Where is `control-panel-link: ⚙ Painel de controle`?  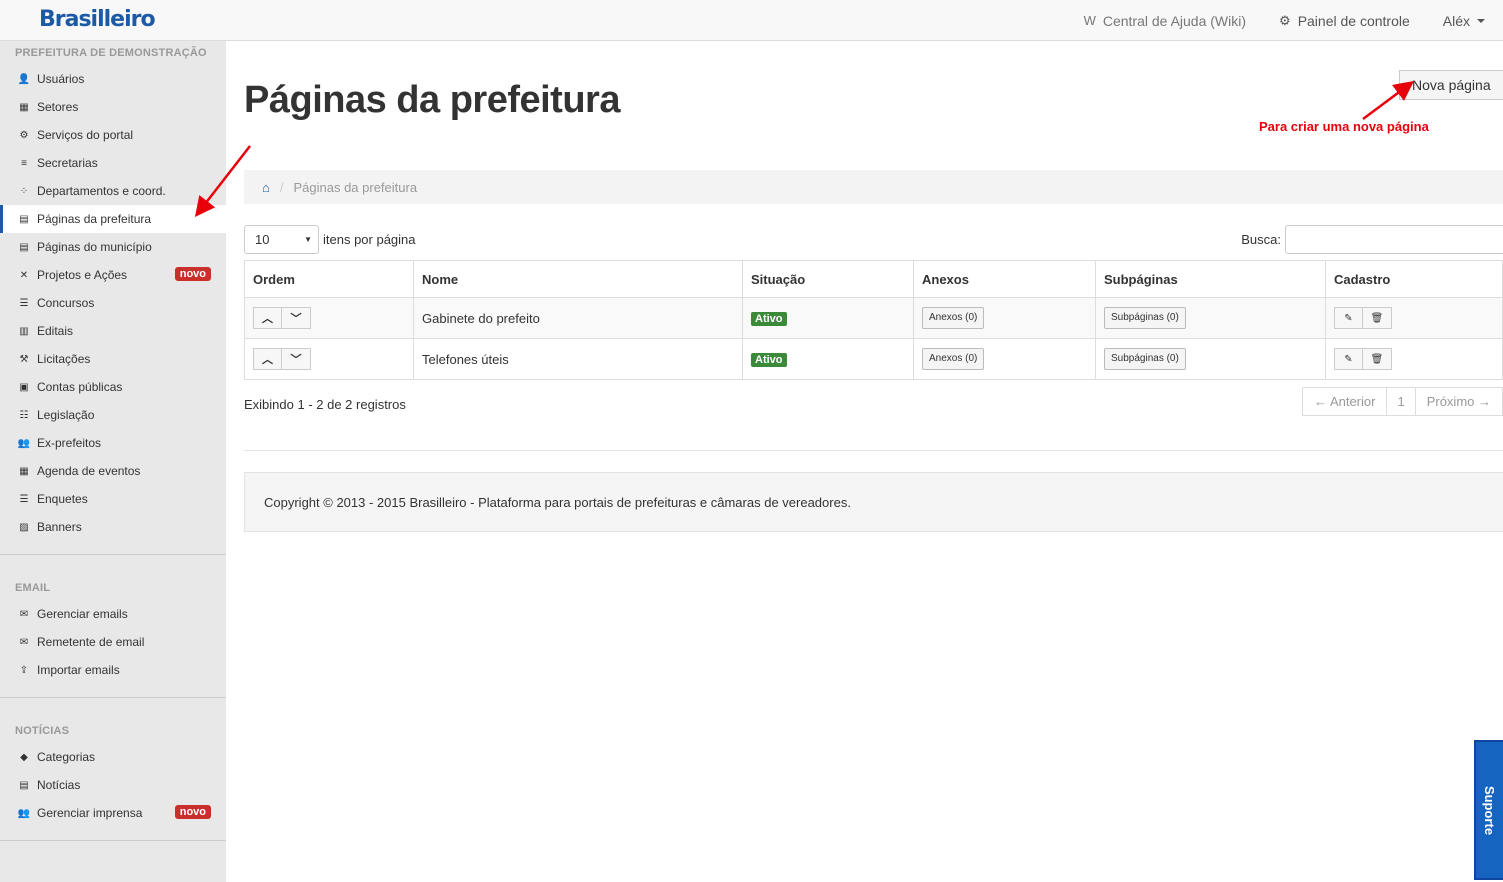 control-panel-link: ⚙ Painel de controle is located at coordinates (1344, 21).